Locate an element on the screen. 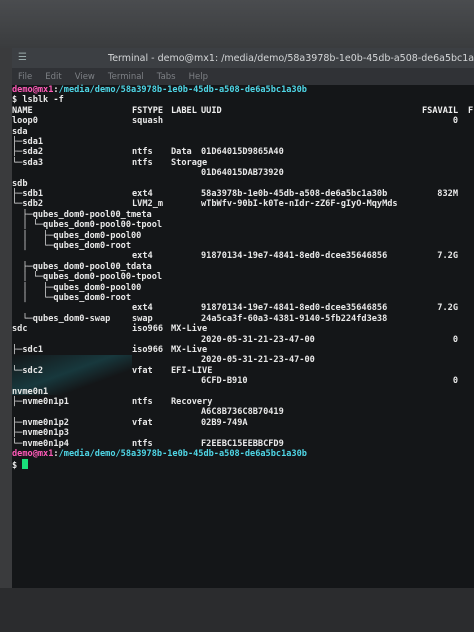  row-name: nvme0n1 is located at coordinates (30, 391).